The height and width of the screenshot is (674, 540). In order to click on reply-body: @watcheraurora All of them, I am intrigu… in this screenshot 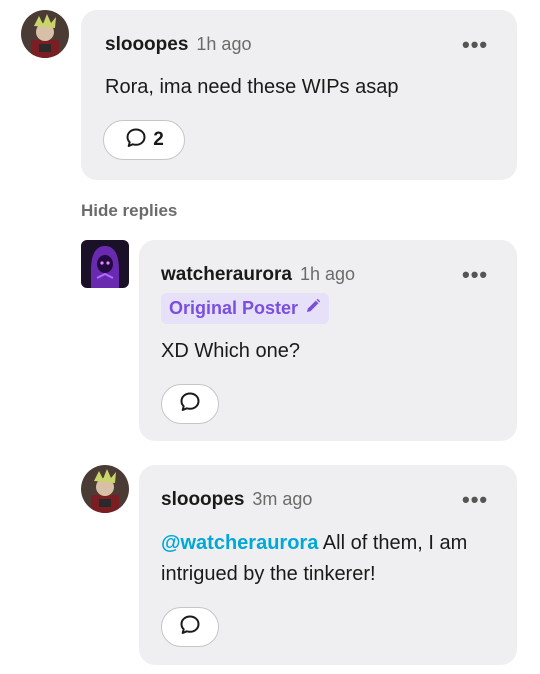, I will do `click(326, 559)`.